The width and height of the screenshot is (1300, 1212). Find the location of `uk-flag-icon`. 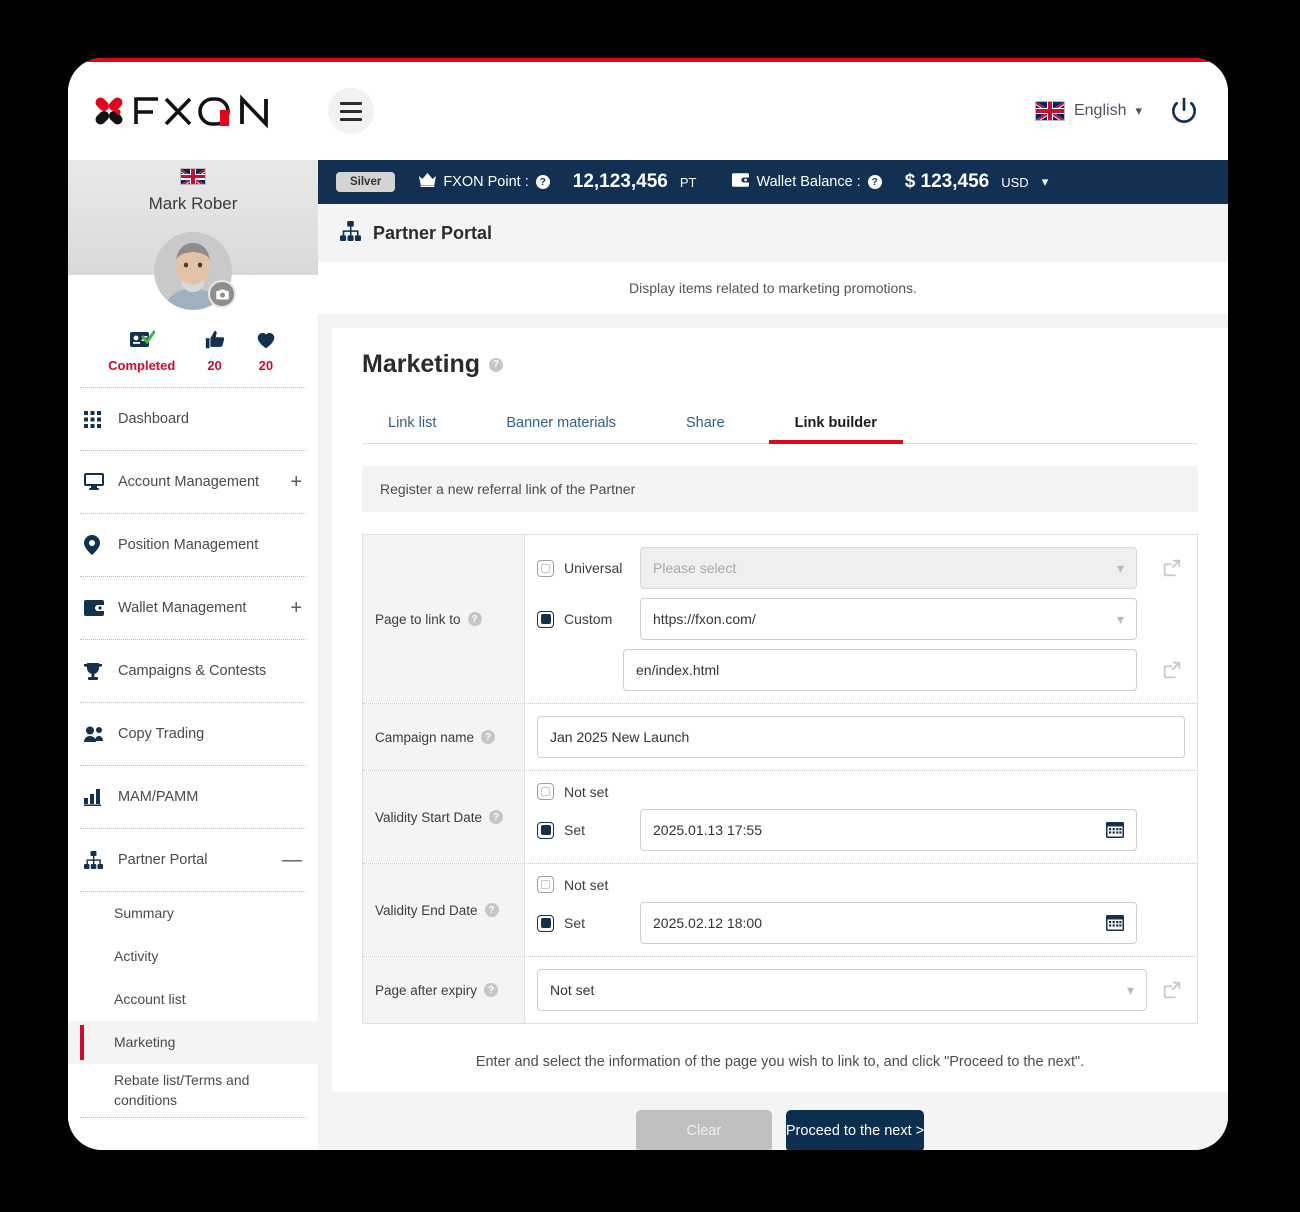

uk-flag-icon is located at coordinates (1049, 111).